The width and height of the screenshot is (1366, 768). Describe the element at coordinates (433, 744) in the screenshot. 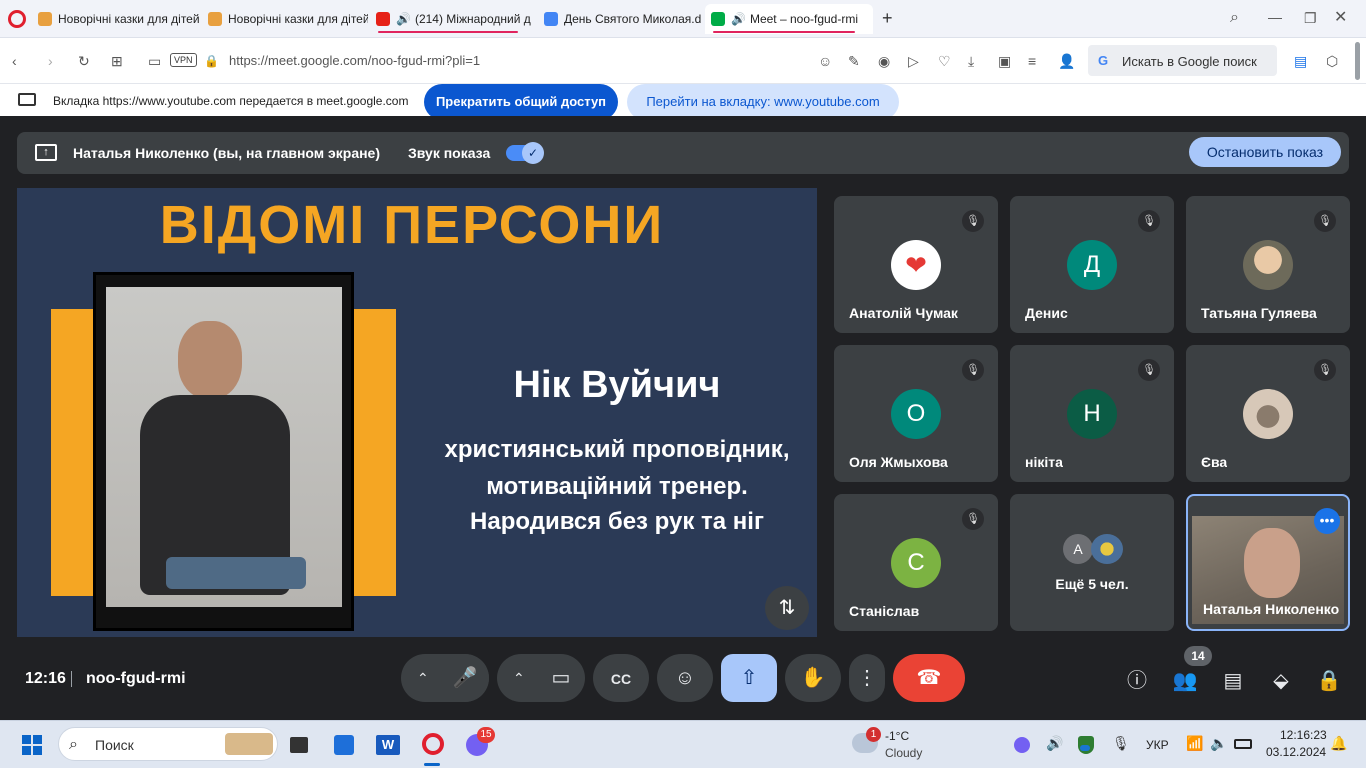

I see `opera-icon` at that location.